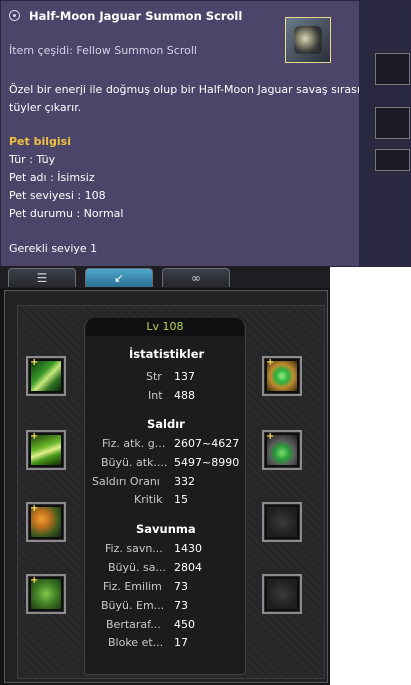 The width and height of the screenshot is (411, 685). Describe the element at coordinates (181, 499) in the screenshot. I see `stat-value-crit: 15` at that location.